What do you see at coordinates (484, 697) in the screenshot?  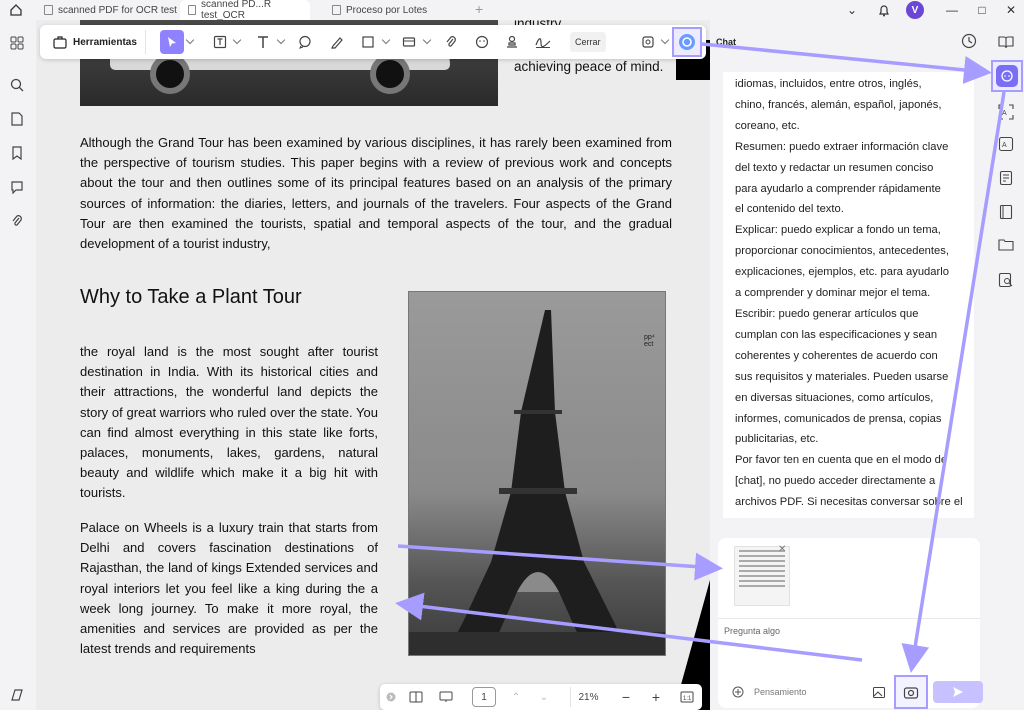 I see `page-number-input: 1` at bounding box center [484, 697].